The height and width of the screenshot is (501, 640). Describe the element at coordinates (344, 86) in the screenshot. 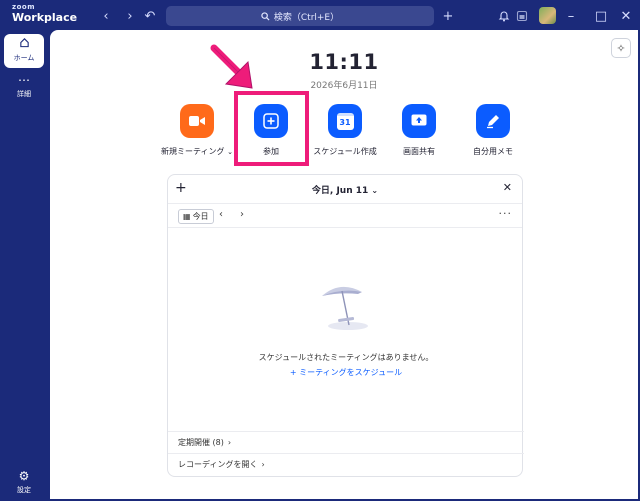

I see `date: 2026年6月11日` at that location.